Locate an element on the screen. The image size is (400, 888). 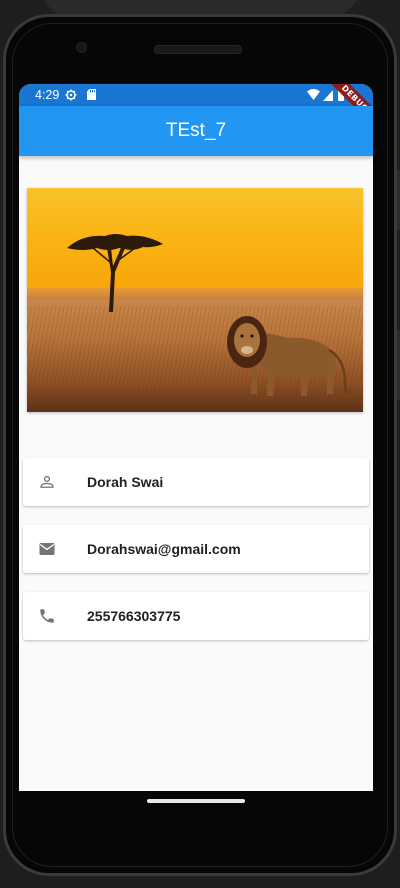
status-time: 4:29 is located at coordinates (47, 95).